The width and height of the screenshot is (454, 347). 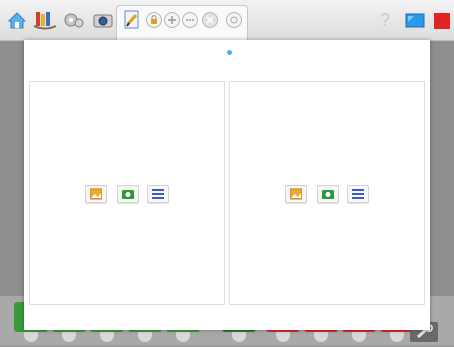 I want to click on books-icon, so click(x=45, y=20).